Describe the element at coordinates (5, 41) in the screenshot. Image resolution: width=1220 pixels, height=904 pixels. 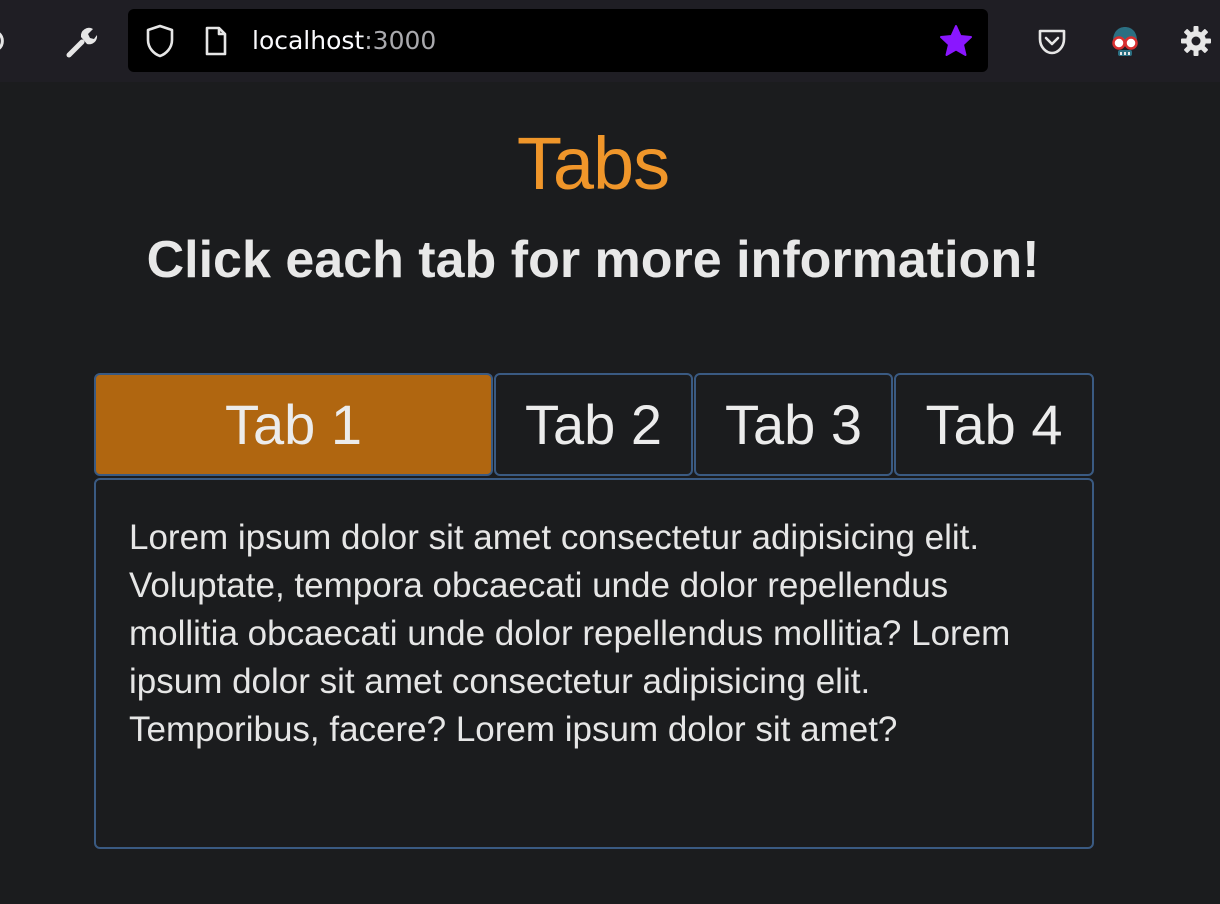
I see `reload-icon` at that location.